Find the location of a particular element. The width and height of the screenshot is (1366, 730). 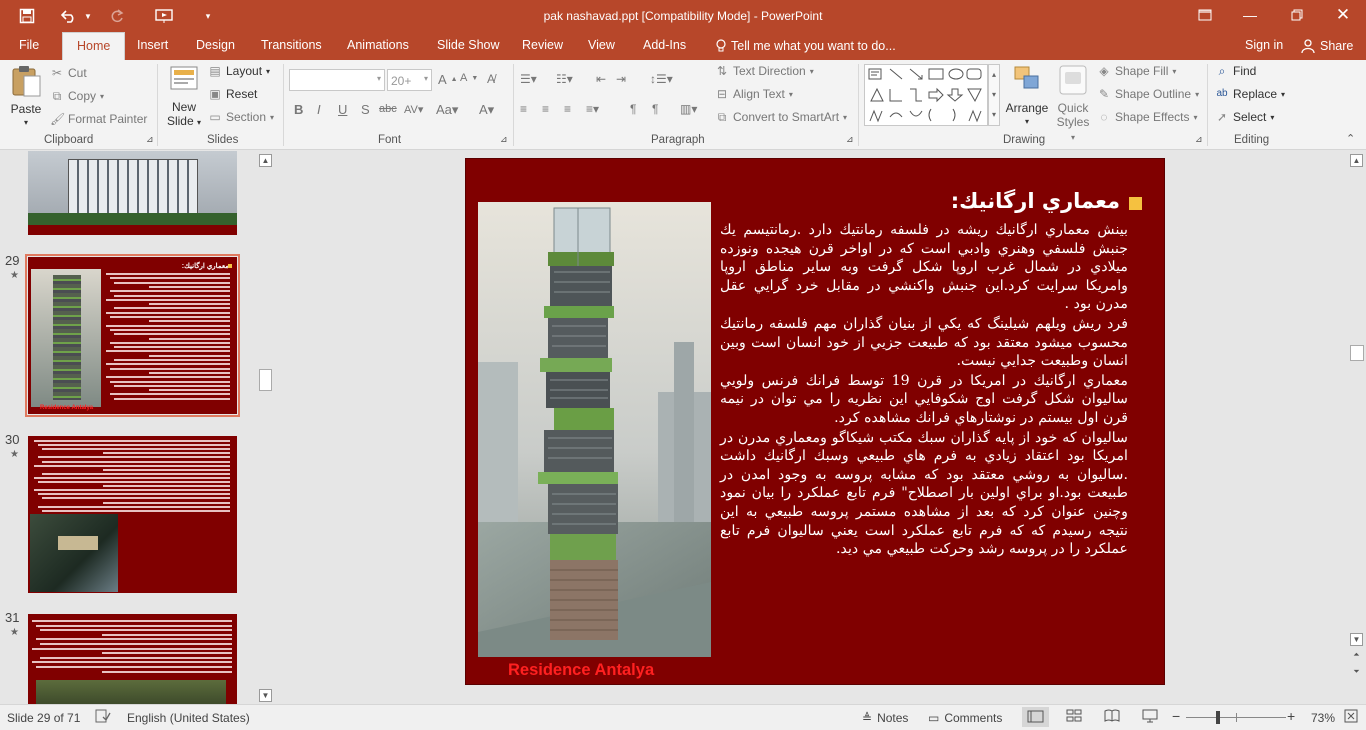

italic-button: I is located at coordinates (319, 109).